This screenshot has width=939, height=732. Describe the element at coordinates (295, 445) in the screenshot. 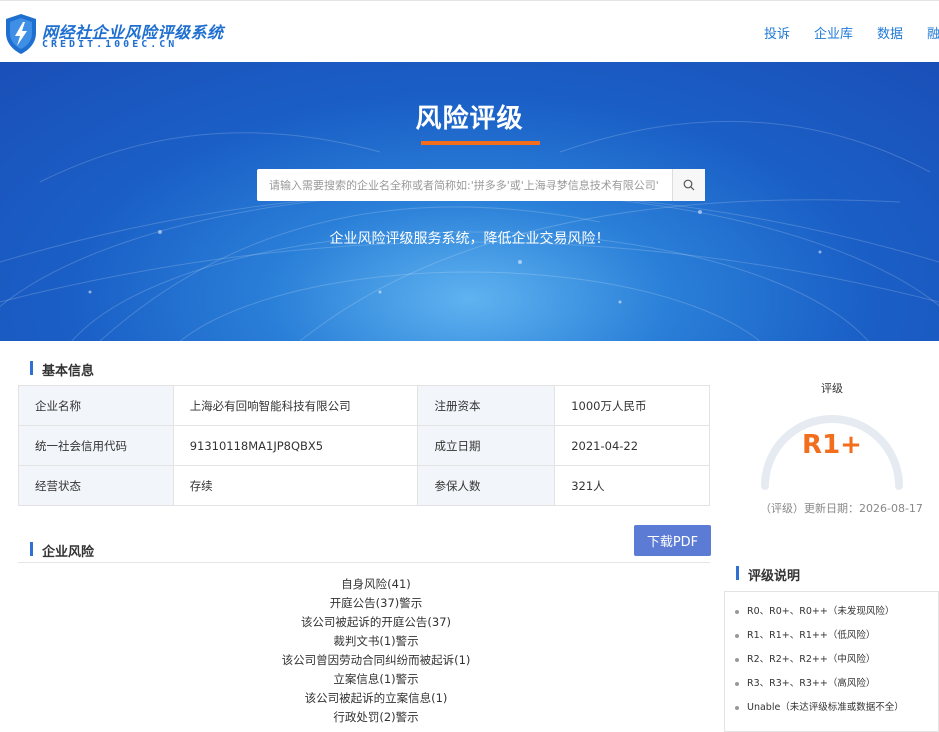

I see `credit-code-value: 91310118MA1JP8QBX5` at that location.